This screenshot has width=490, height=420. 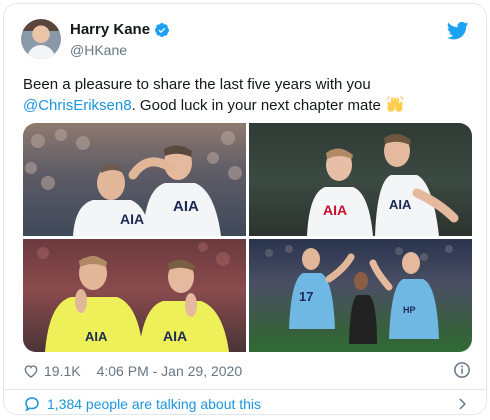 What do you see at coordinates (409, 310) in the screenshot?
I see `svg-text: HP` at bounding box center [409, 310].